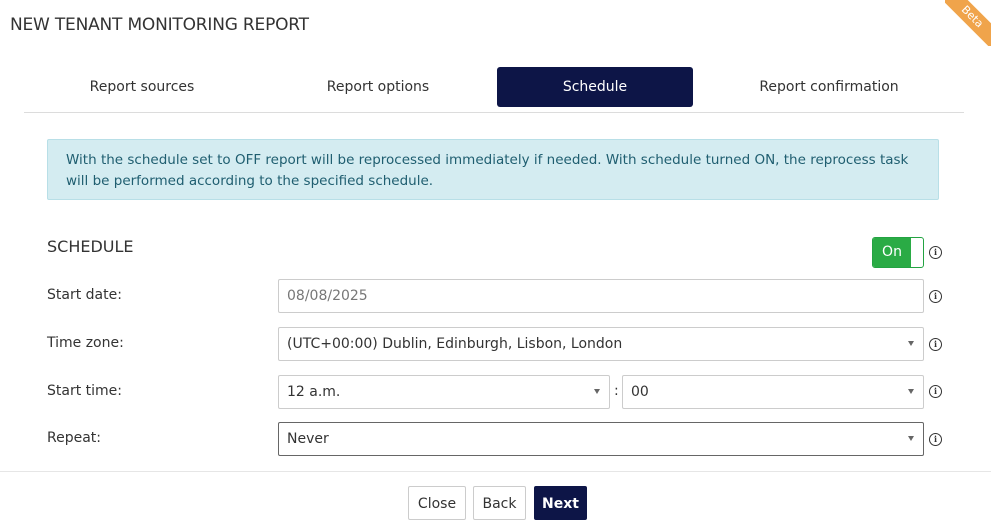 The height and width of the screenshot is (531, 991). Describe the element at coordinates (74, 438) in the screenshot. I see `repeat-label: Repeat:` at that location.